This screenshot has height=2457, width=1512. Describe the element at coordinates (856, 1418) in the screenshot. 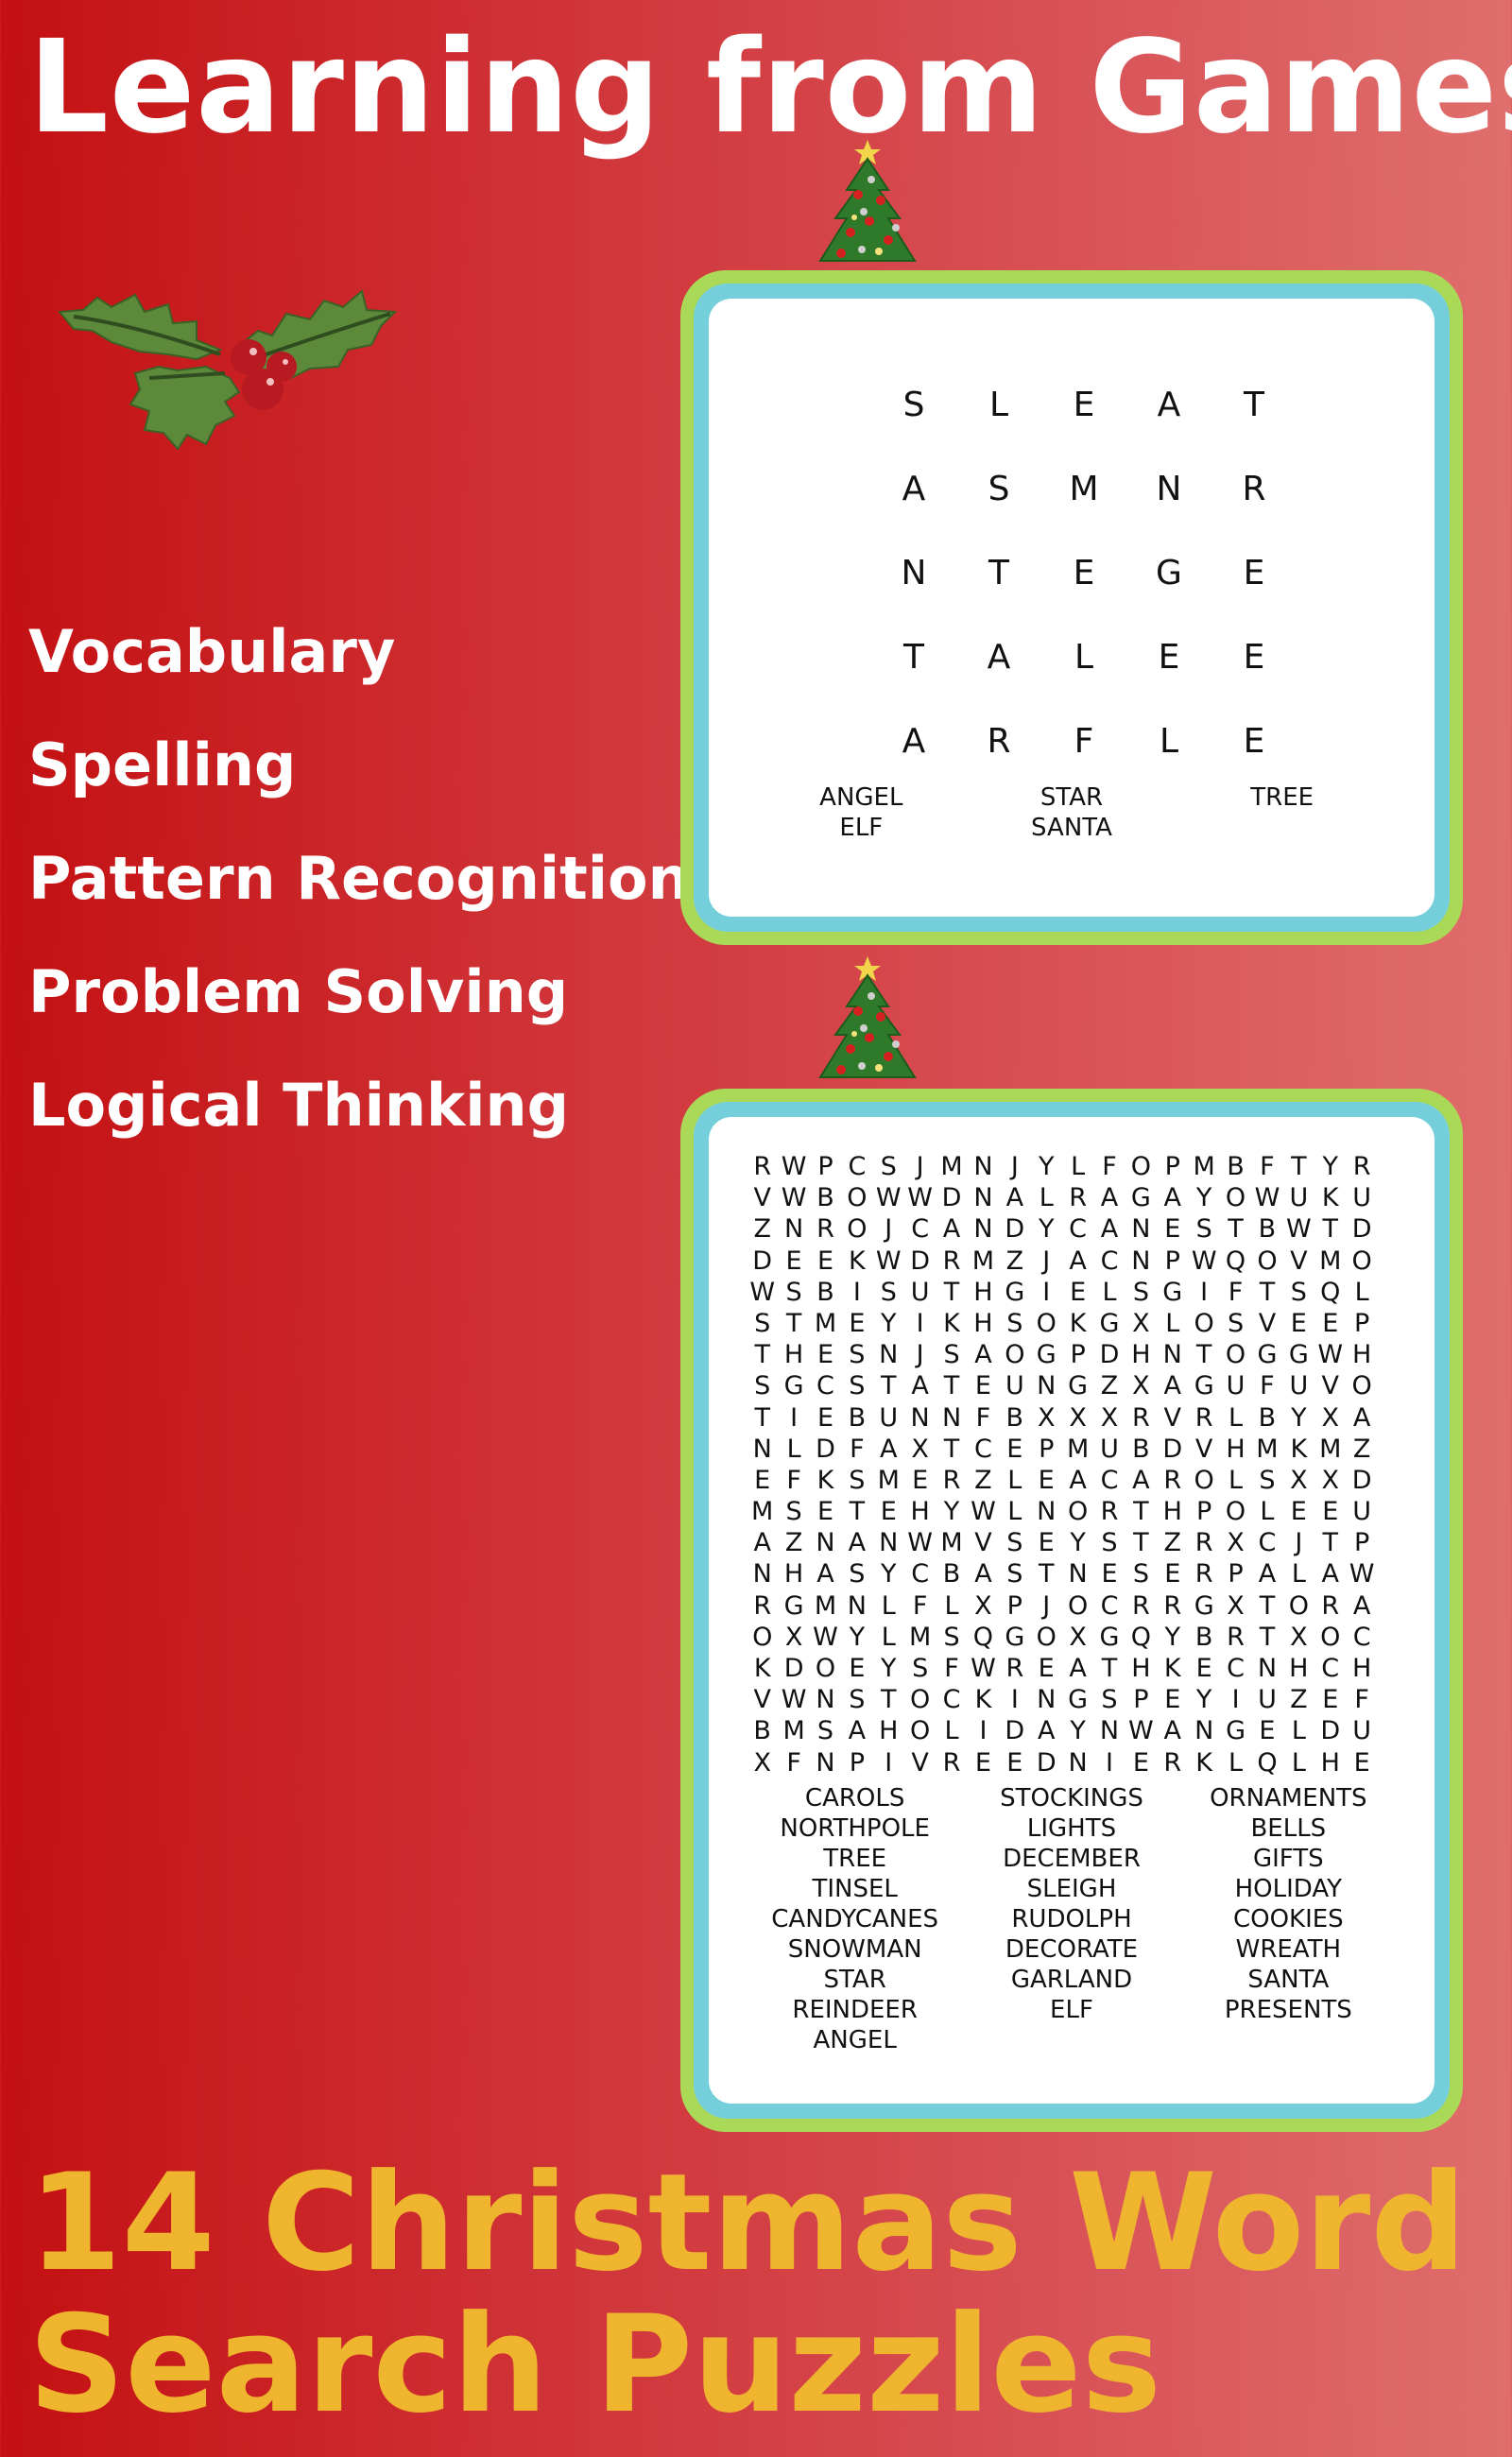

I see `grid-letter: B` at that location.